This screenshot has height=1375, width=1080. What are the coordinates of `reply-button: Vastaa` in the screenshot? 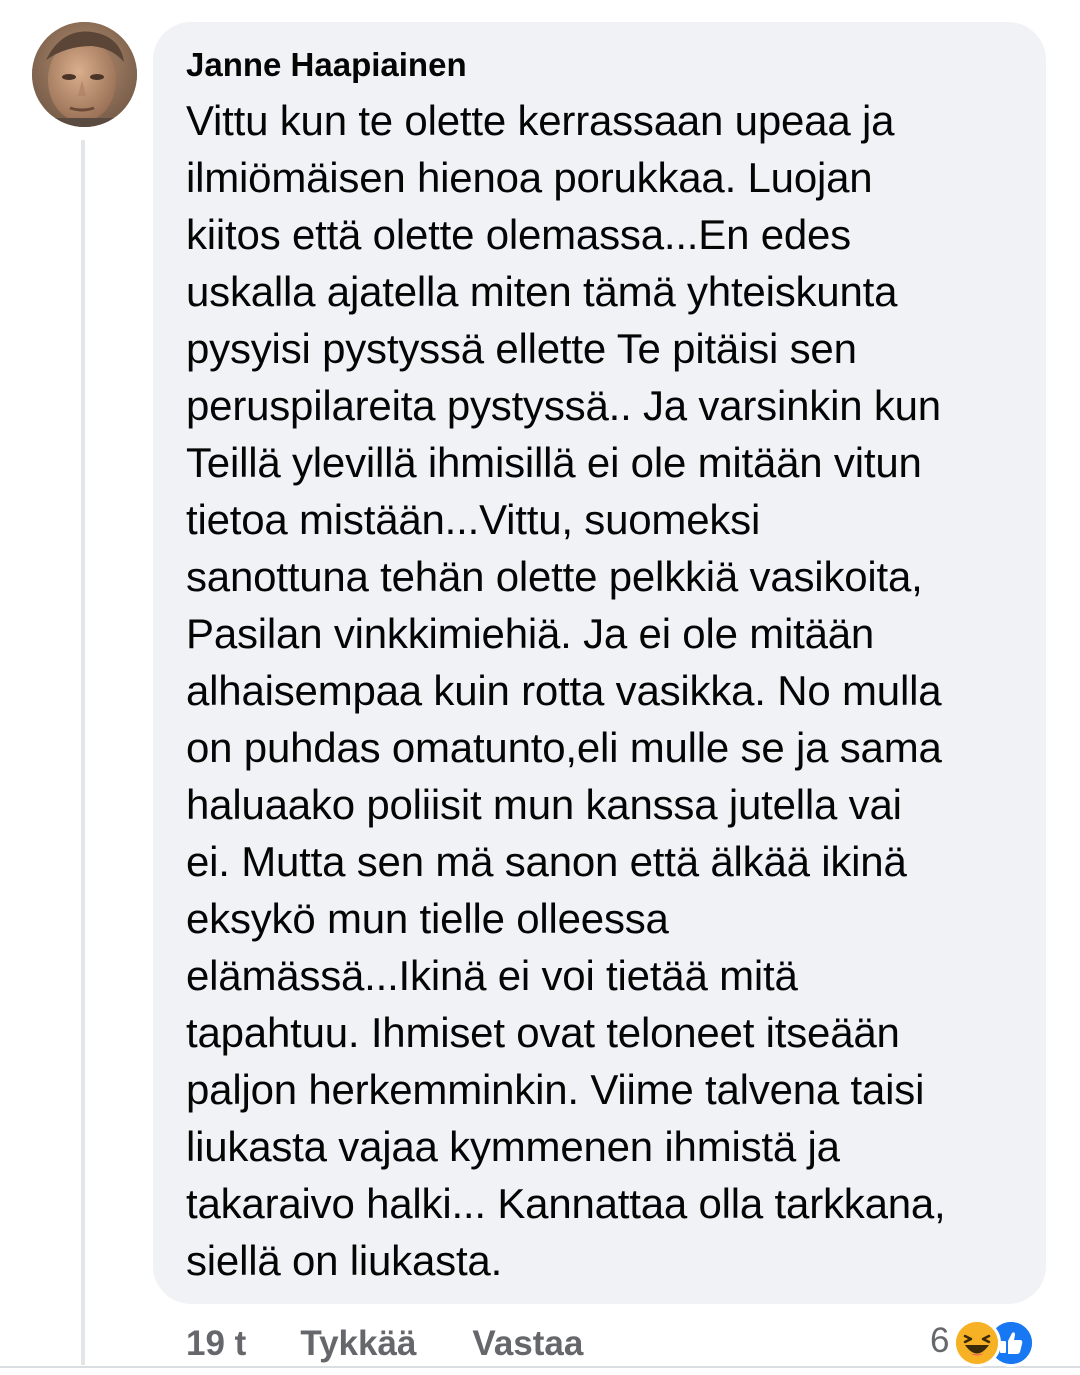 It's located at (527, 1344).